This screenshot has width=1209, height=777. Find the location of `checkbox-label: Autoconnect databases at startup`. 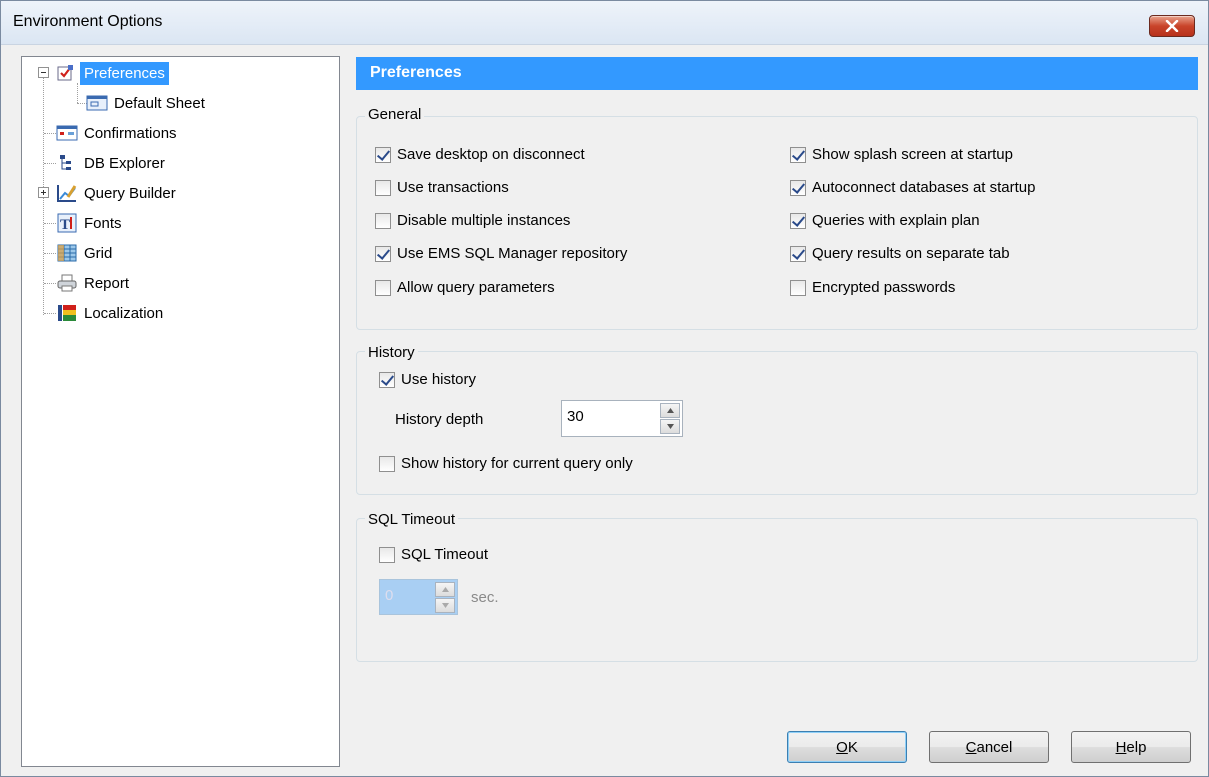

checkbox-label: Autoconnect databases at startup is located at coordinates (924, 187).